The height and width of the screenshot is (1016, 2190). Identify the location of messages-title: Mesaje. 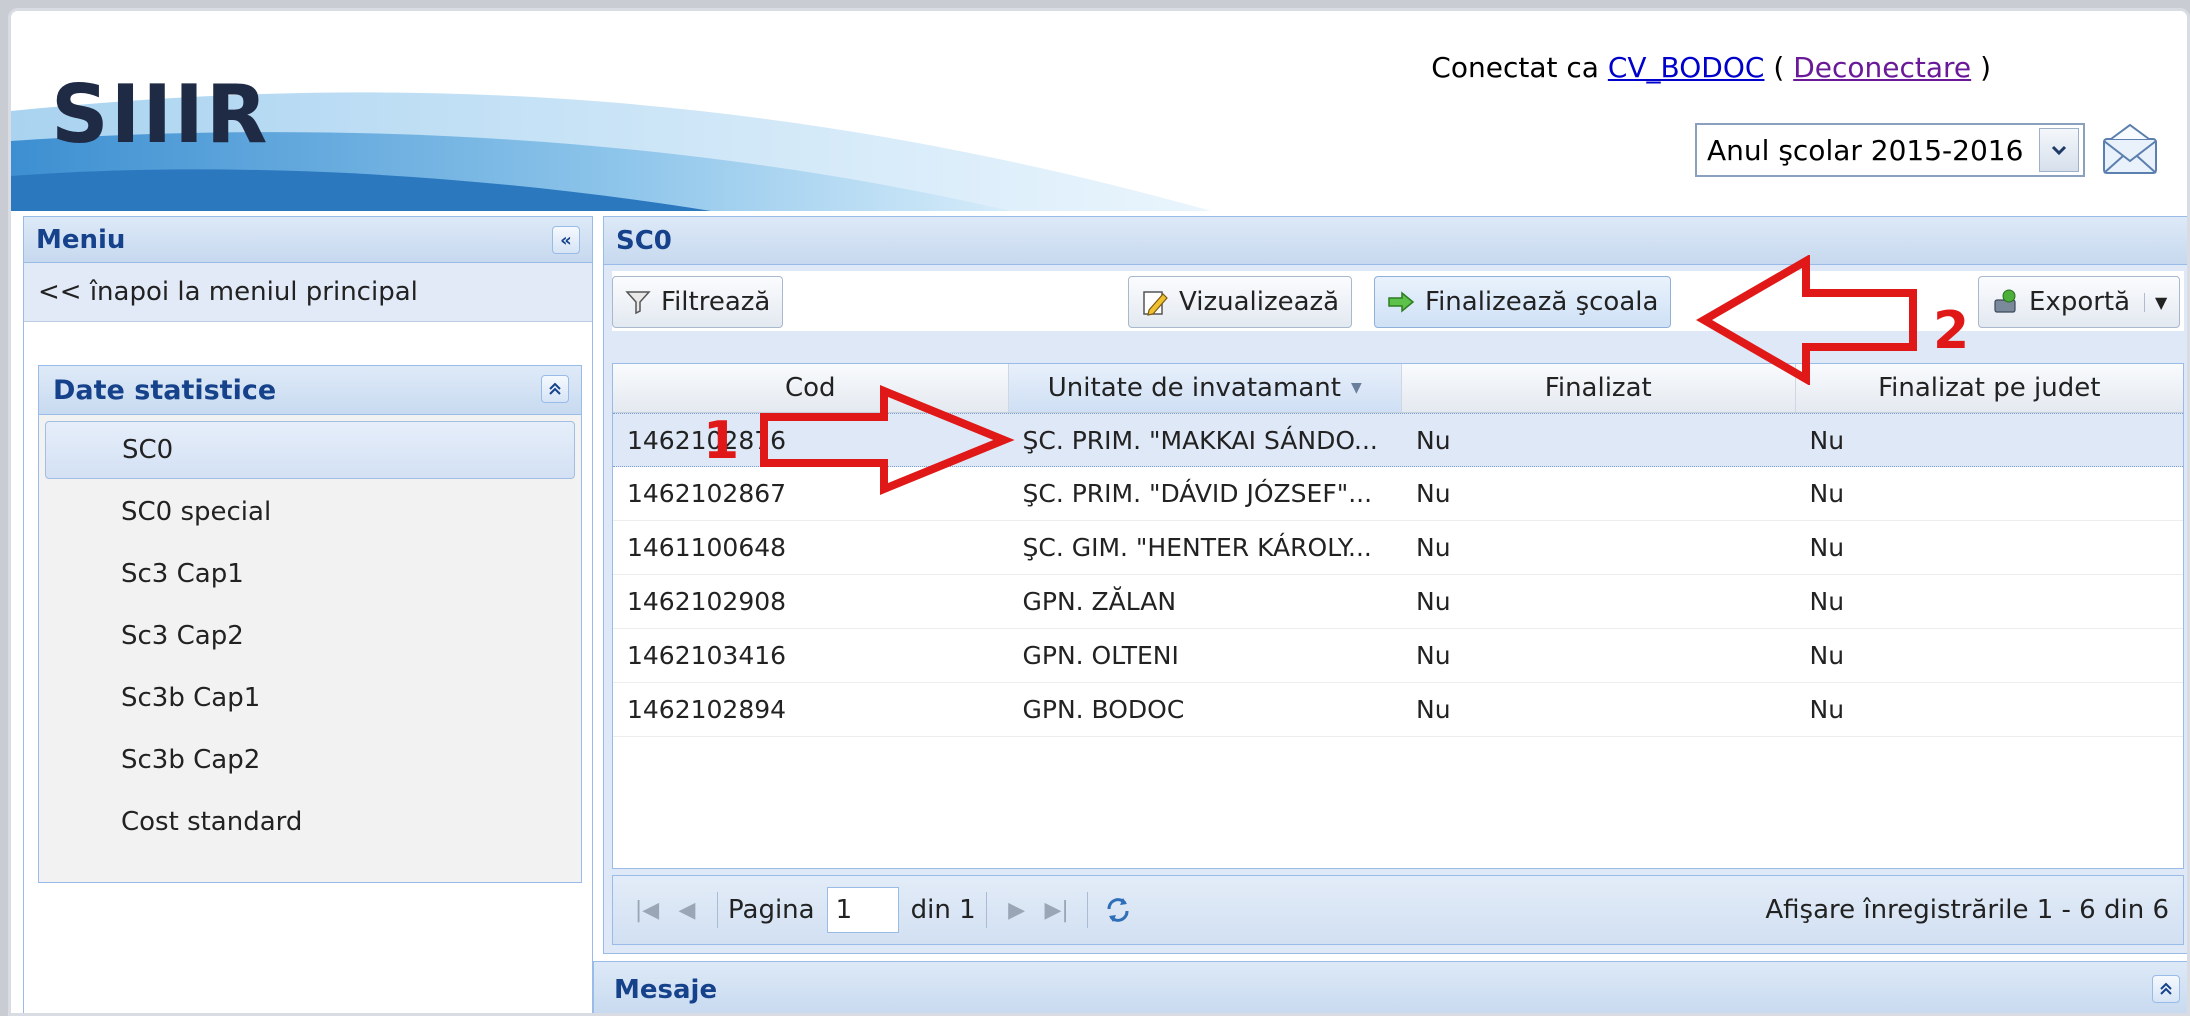
(666, 990).